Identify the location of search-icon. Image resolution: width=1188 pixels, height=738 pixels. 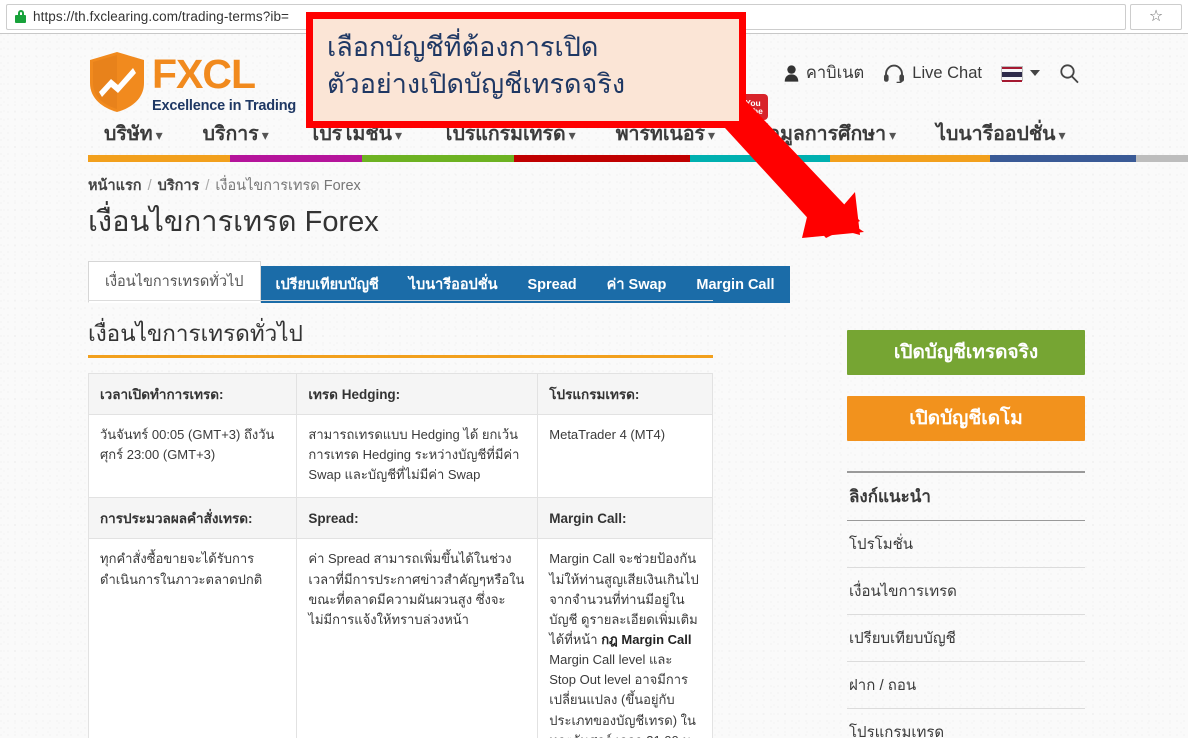
(1069, 73).